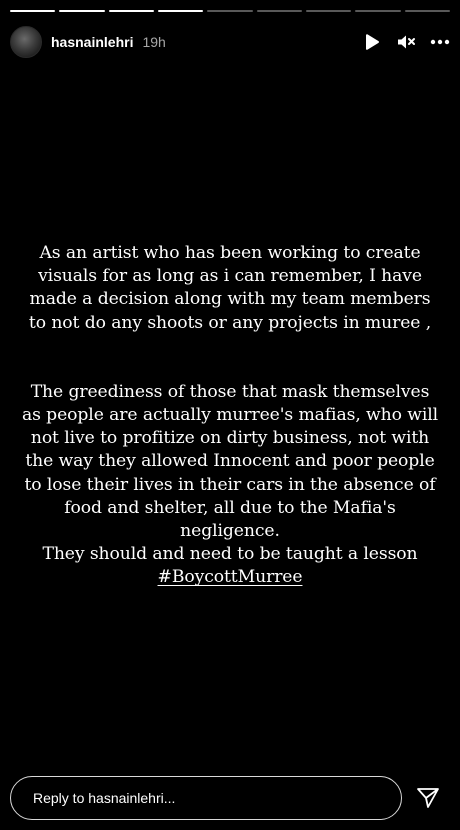 The image size is (460, 830). I want to click on story-controls, so click(406, 42).